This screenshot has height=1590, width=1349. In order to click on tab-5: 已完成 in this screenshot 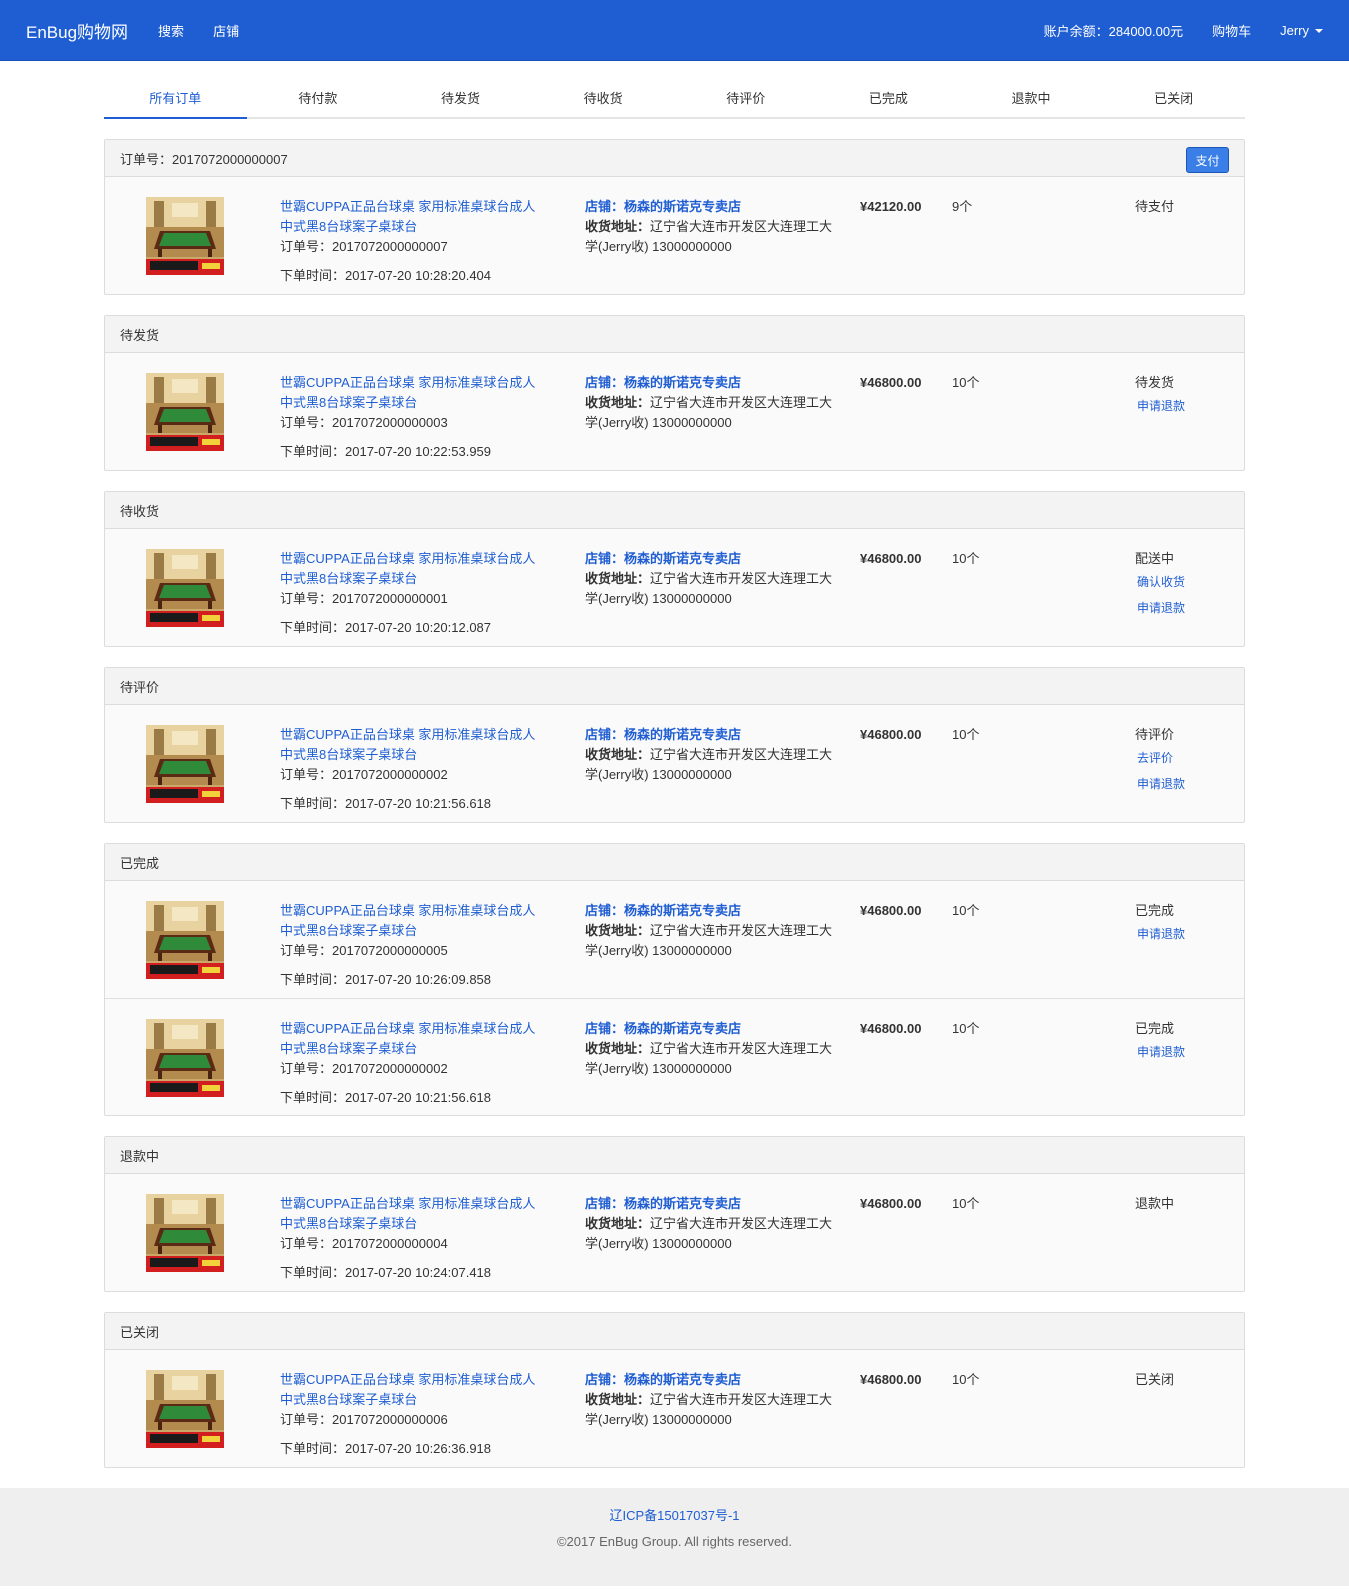, I will do `click(888, 99)`.